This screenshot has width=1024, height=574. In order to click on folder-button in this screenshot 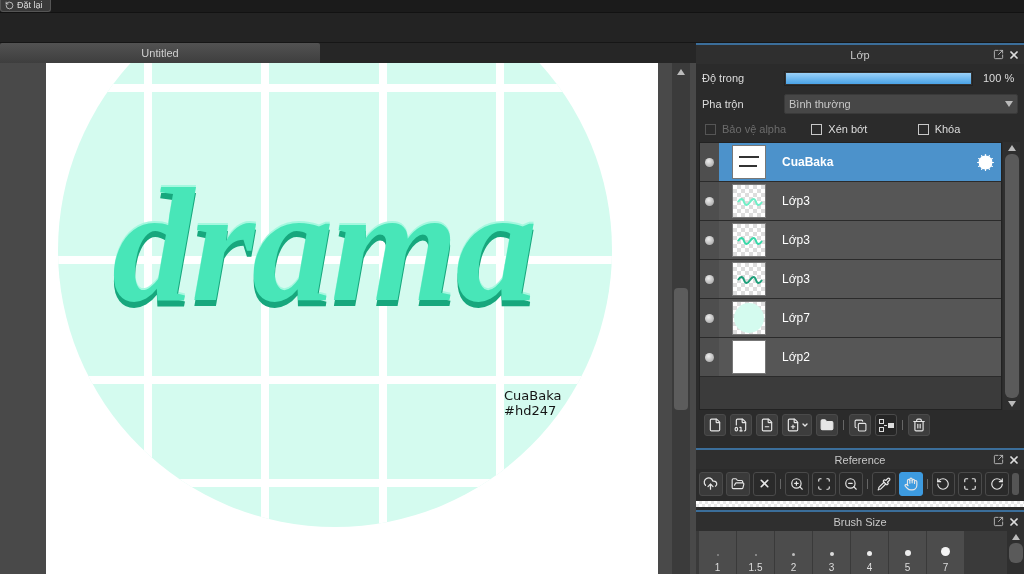, I will do `click(827, 425)`.